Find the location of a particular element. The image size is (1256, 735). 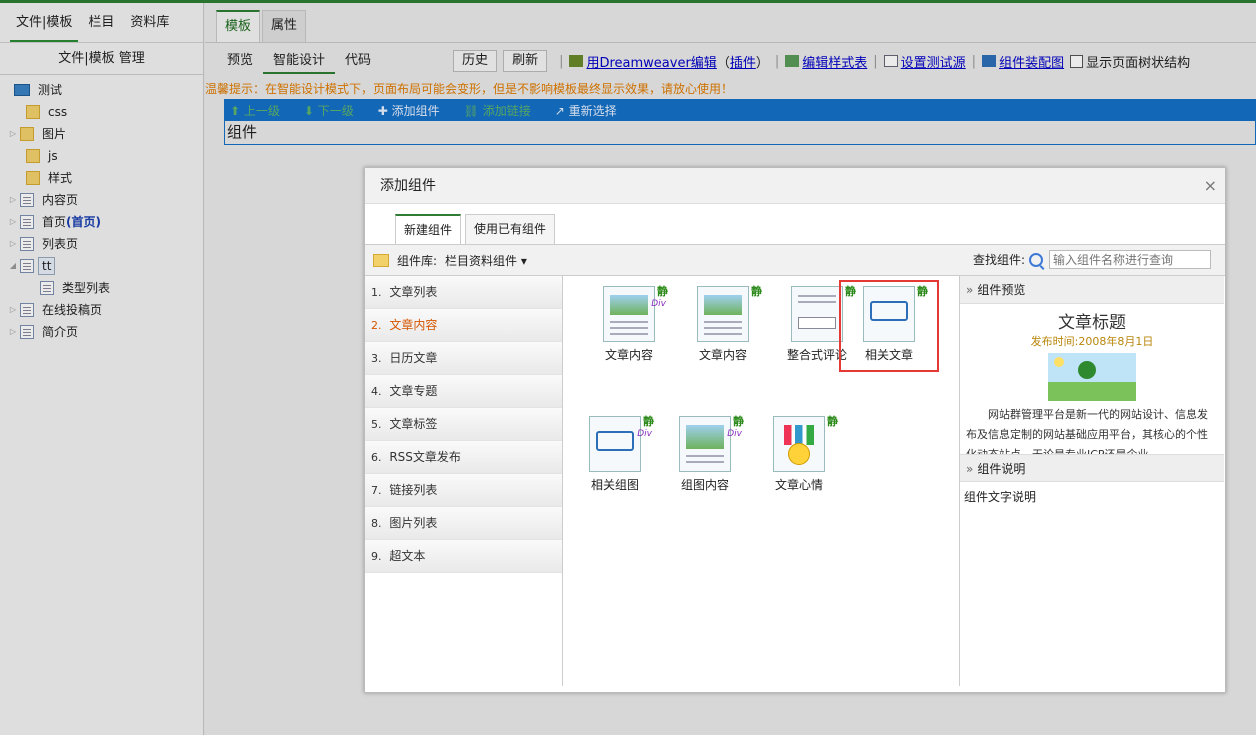

library-label: 组件库: is located at coordinates (417, 260).